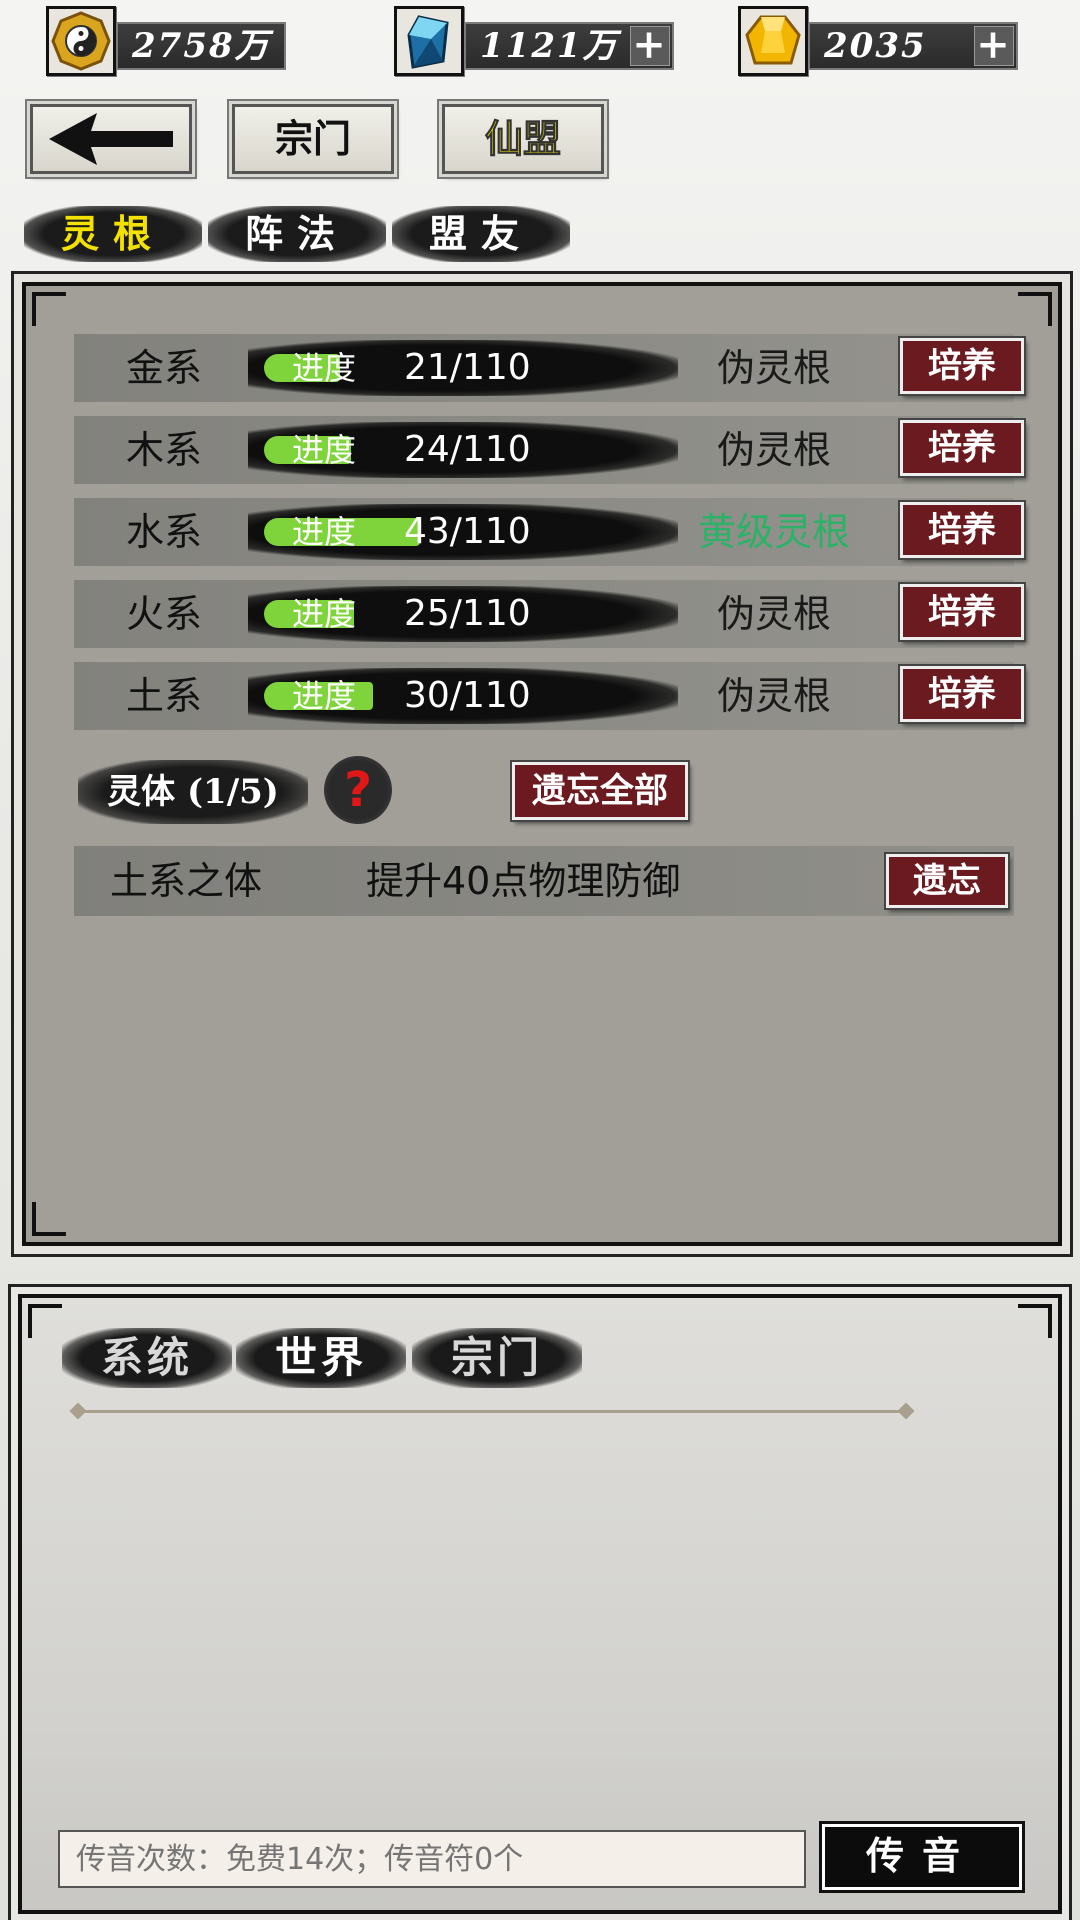 Image resolution: width=1080 pixels, height=1920 pixels. Describe the element at coordinates (523, 881) in the screenshot. I see `spirit-body-effect: 提升40点物理防御` at that location.